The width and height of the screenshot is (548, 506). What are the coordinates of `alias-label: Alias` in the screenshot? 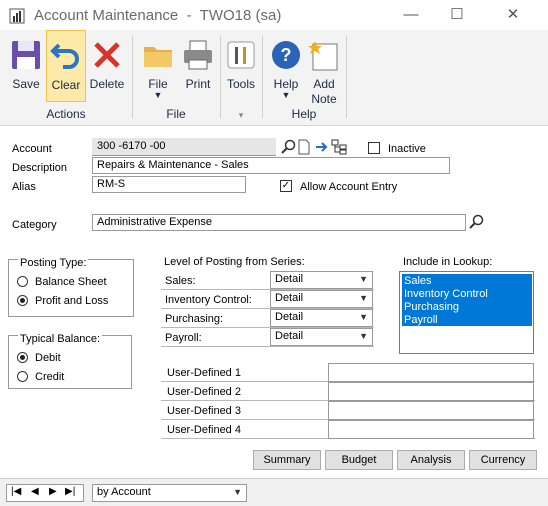 It's located at (24, 187).